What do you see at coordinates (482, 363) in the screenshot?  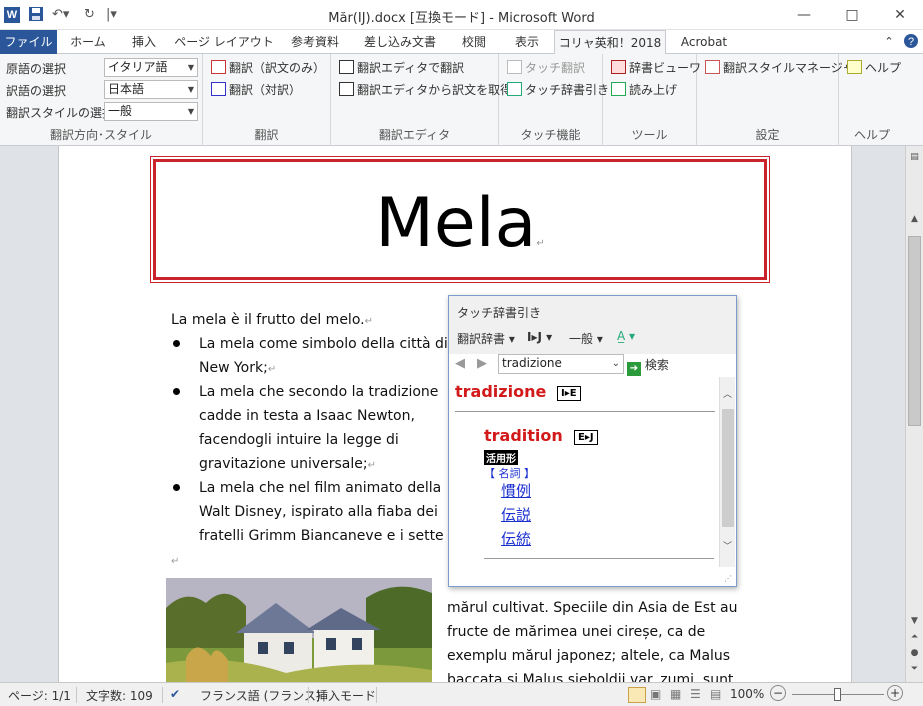 I see `forward-icon: ▶` at bounding box center [482, 363].